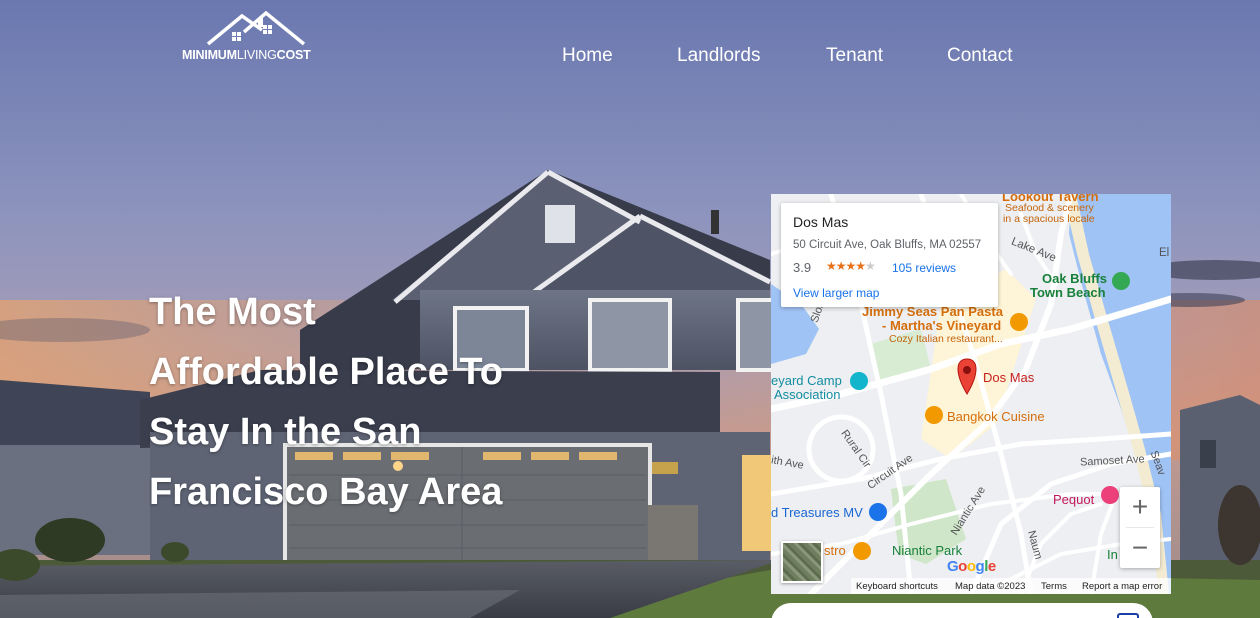 This screenshot has height=618, width=1260. Describe the element at coordinates (1128, 615) in the screenshot. I see `widget-icon` at that location.